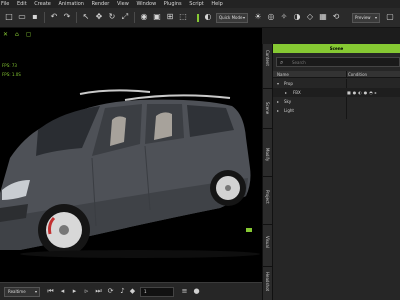  What do you see at coordinates (9, 17) in the screenshot?
I see `new-file-icon: □` at bounding box center [9, 17].